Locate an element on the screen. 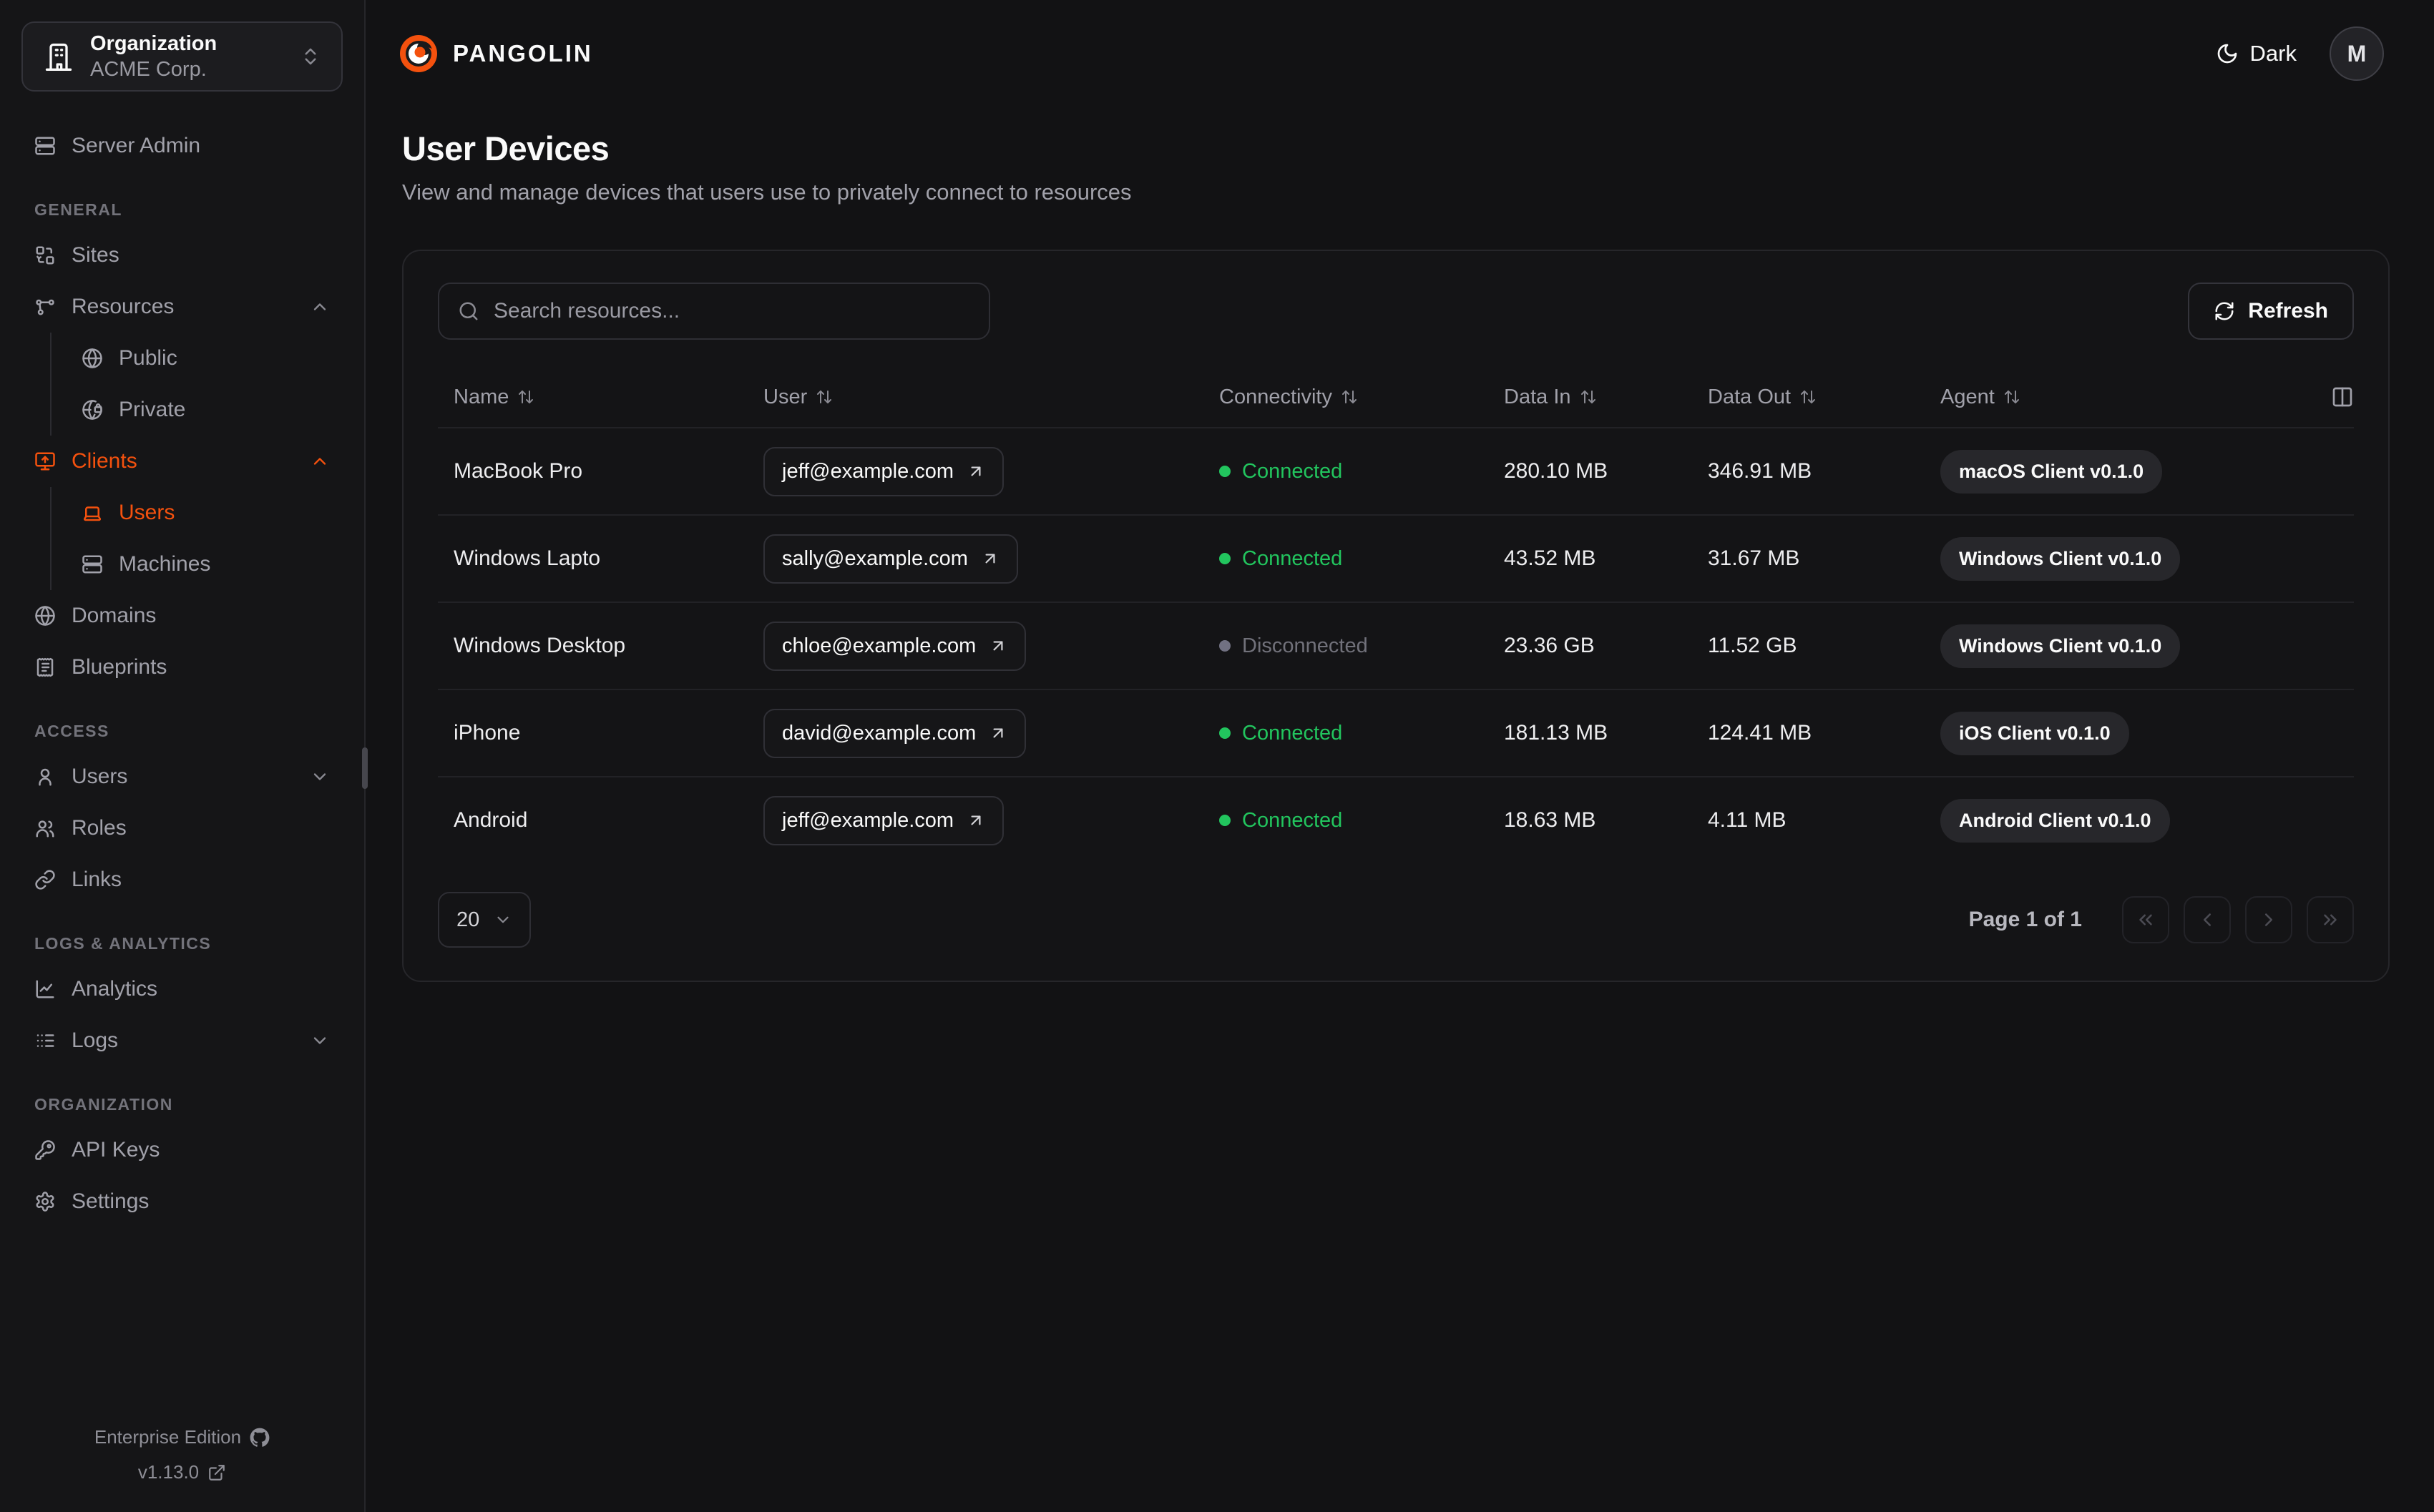 This screenshot has width=2434, height=1512. machines-icon is located at coordinates (92, 564).